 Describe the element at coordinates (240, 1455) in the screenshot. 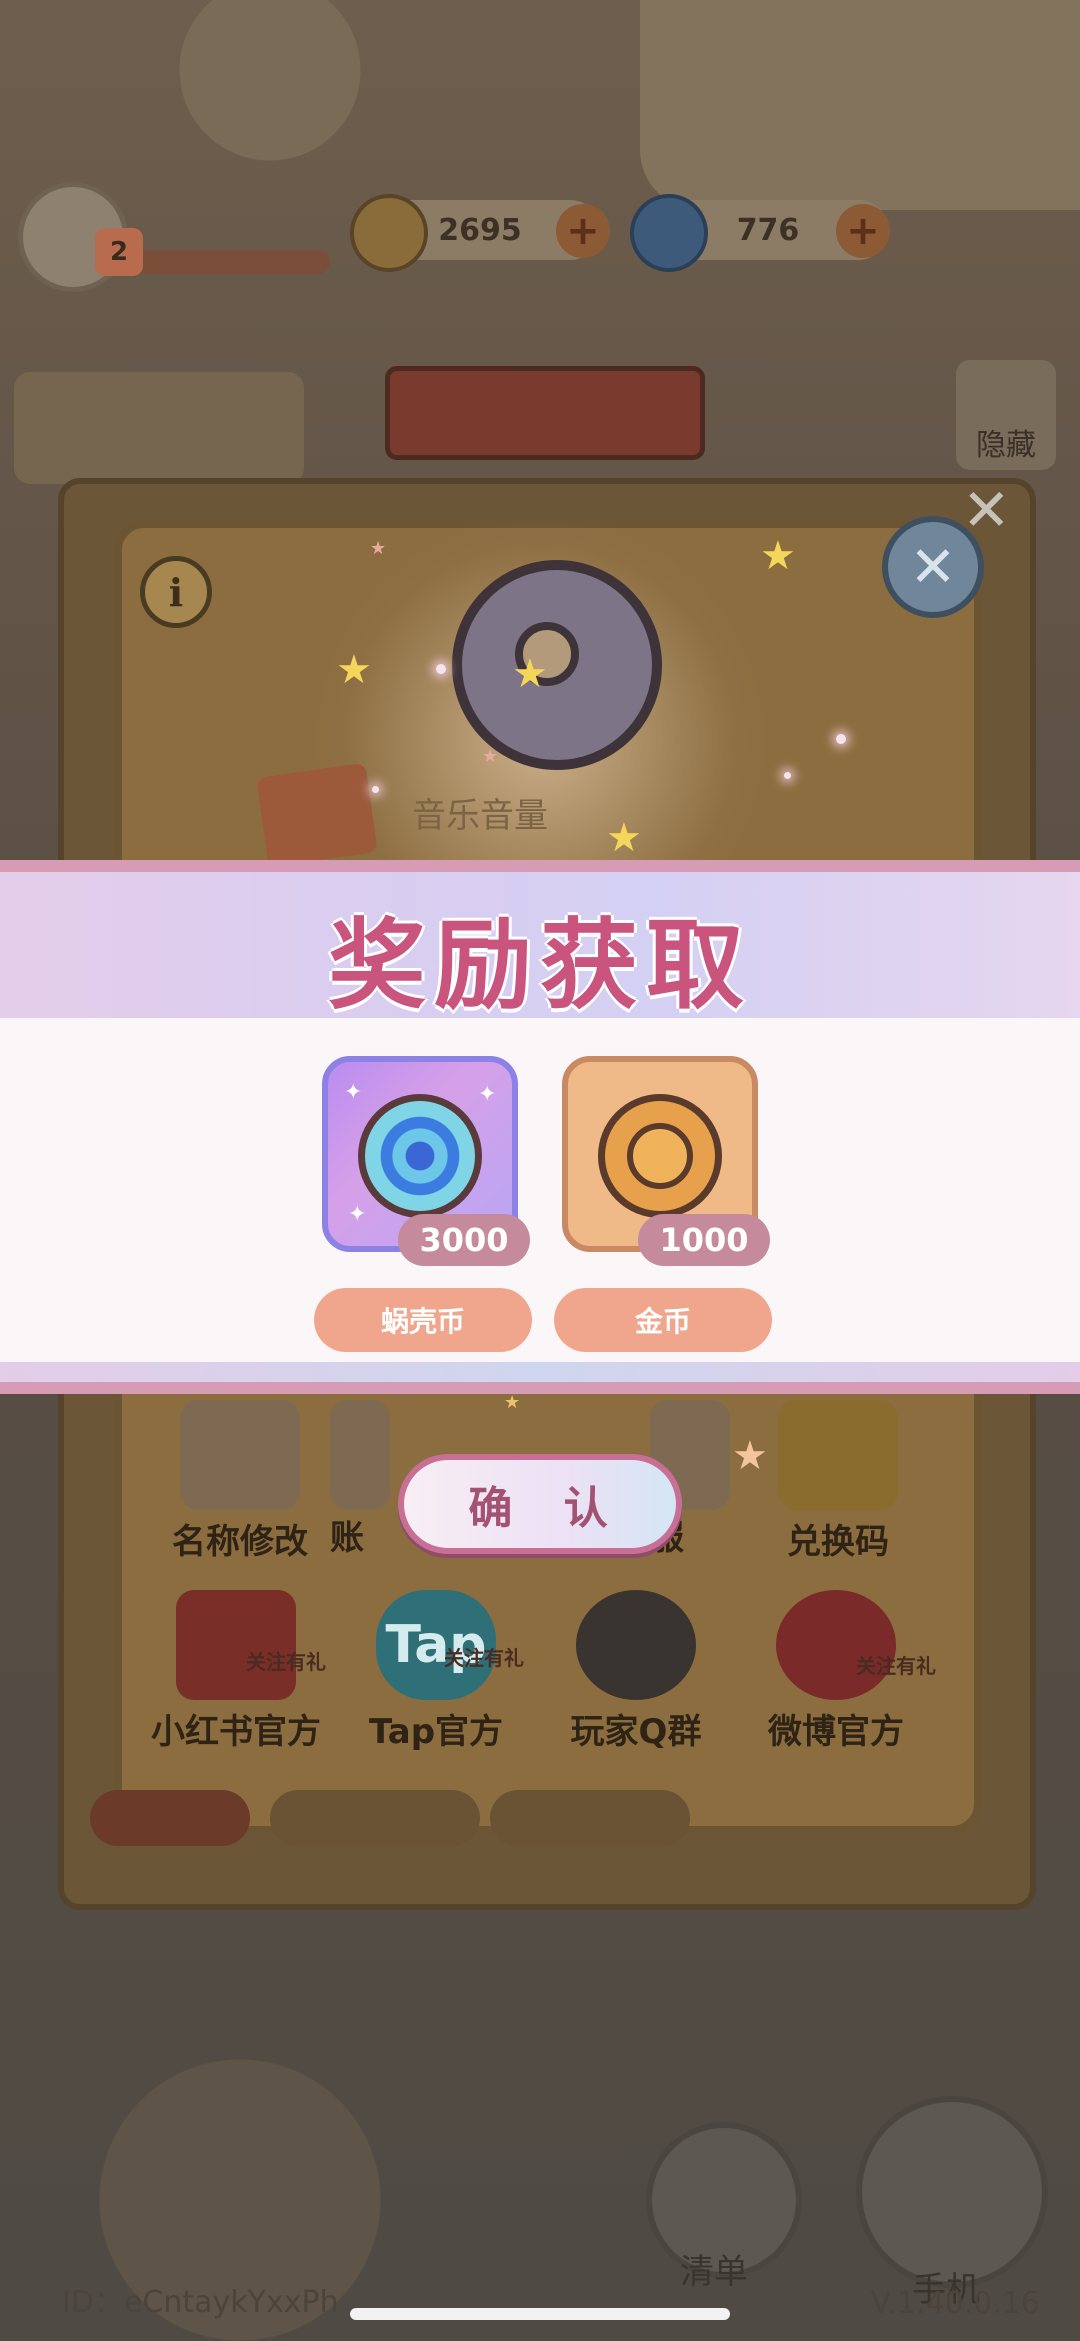

I see `pencil-icon` at that location.